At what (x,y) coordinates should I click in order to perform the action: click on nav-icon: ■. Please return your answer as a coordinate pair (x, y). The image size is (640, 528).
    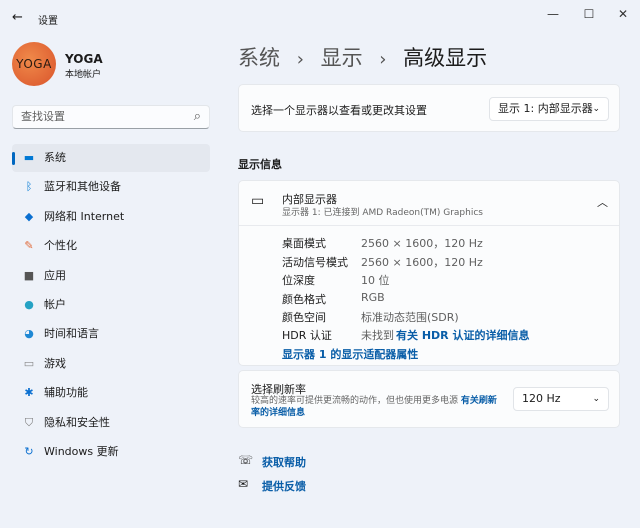
    Looking at the image, I should click on (29, 275).